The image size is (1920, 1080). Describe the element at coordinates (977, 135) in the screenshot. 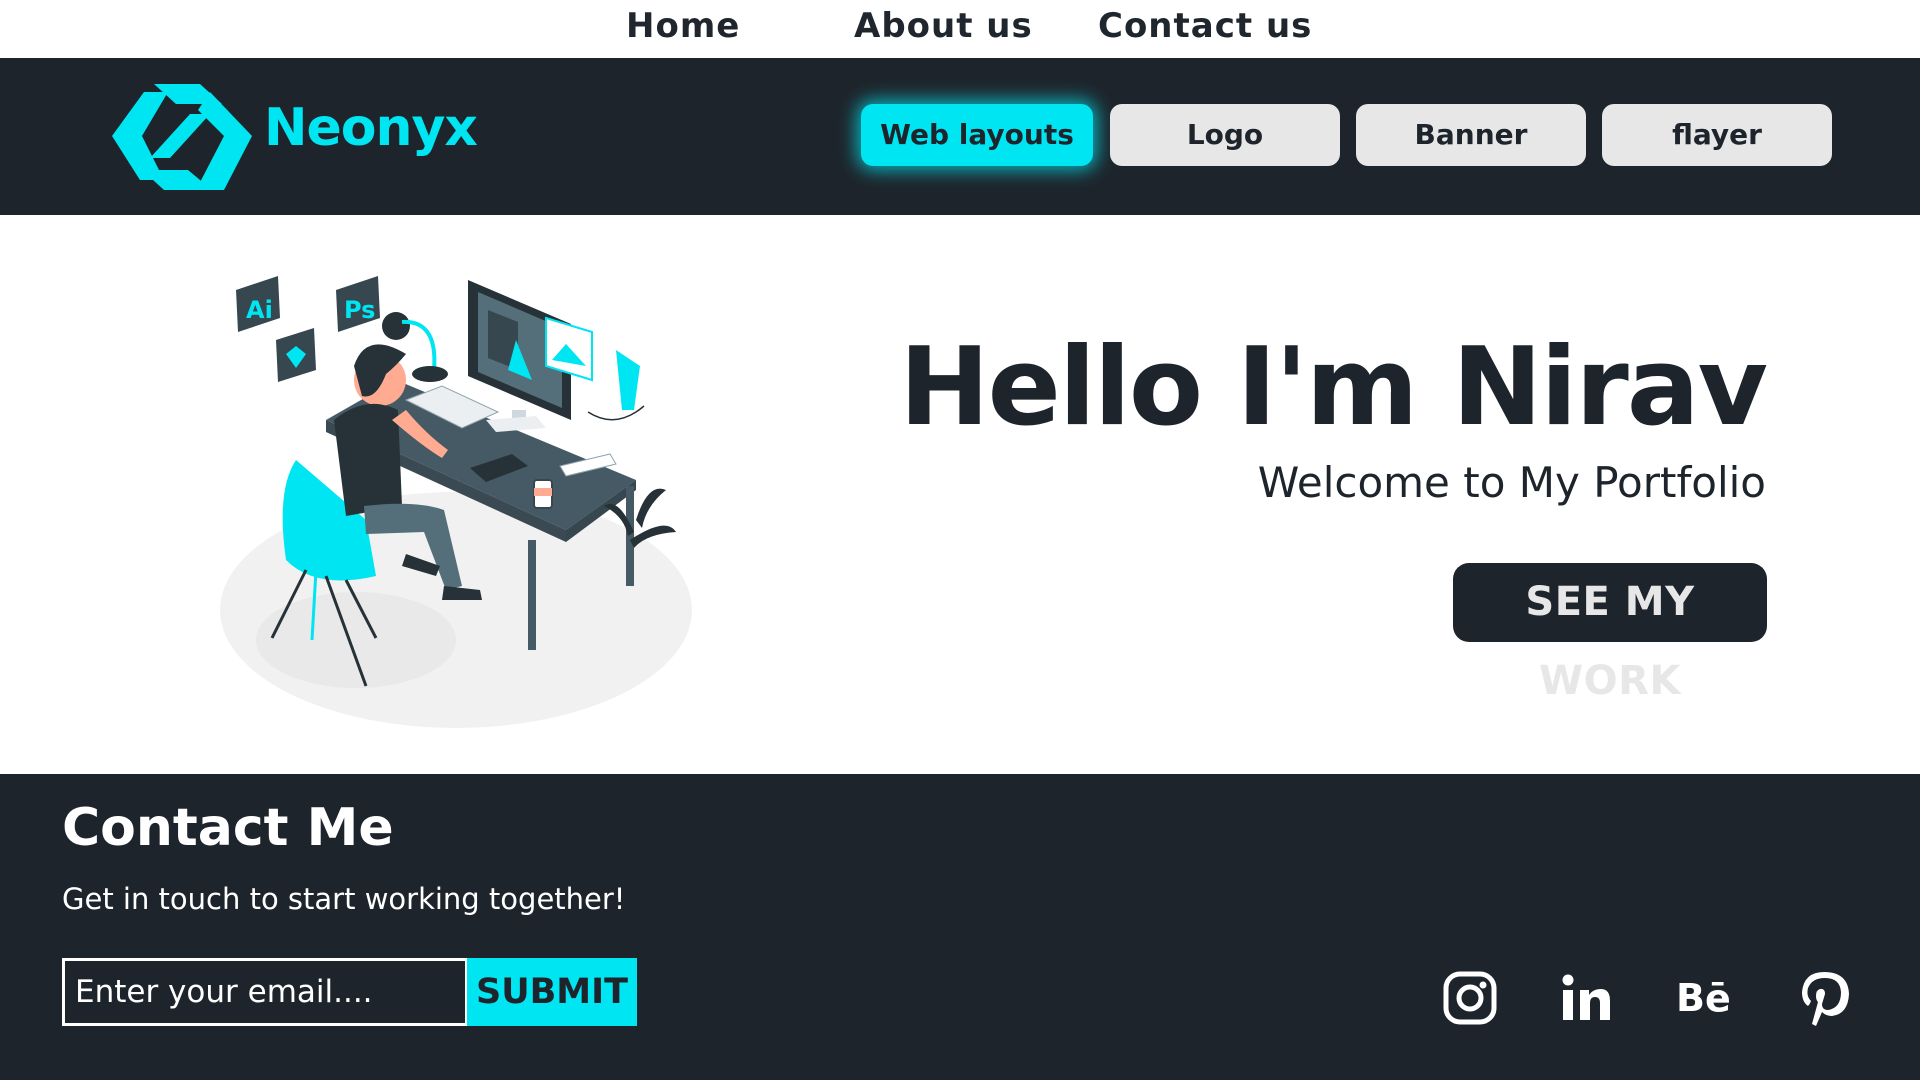

I see `tab-web-layouts: Web layouts` at that location.